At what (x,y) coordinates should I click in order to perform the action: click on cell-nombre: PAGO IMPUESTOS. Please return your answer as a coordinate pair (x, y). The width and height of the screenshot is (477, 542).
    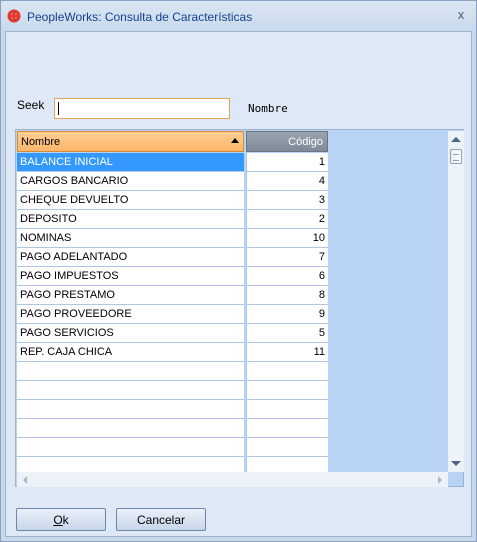
    Looking at the image, I should click on (130, 276).